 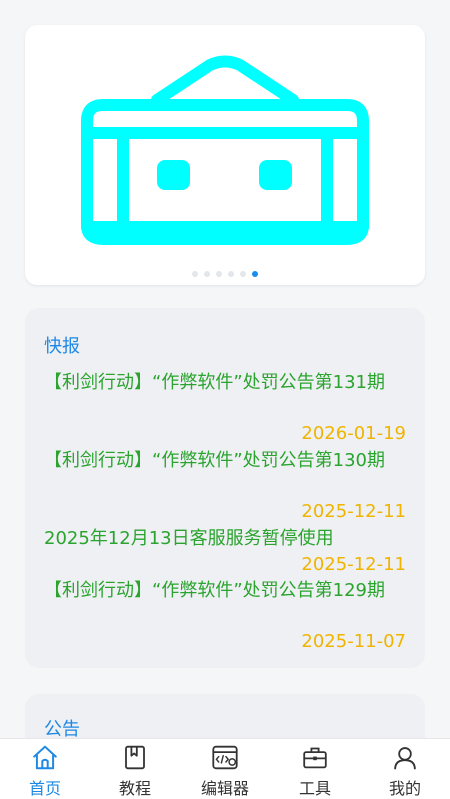 What do you see at coordinates (225, 616) in the screenshot?
I see `news-item: 【利剑行动】“作弊软件”处罚公告第129期 2025-11-07` at bounding box center [225, 616].